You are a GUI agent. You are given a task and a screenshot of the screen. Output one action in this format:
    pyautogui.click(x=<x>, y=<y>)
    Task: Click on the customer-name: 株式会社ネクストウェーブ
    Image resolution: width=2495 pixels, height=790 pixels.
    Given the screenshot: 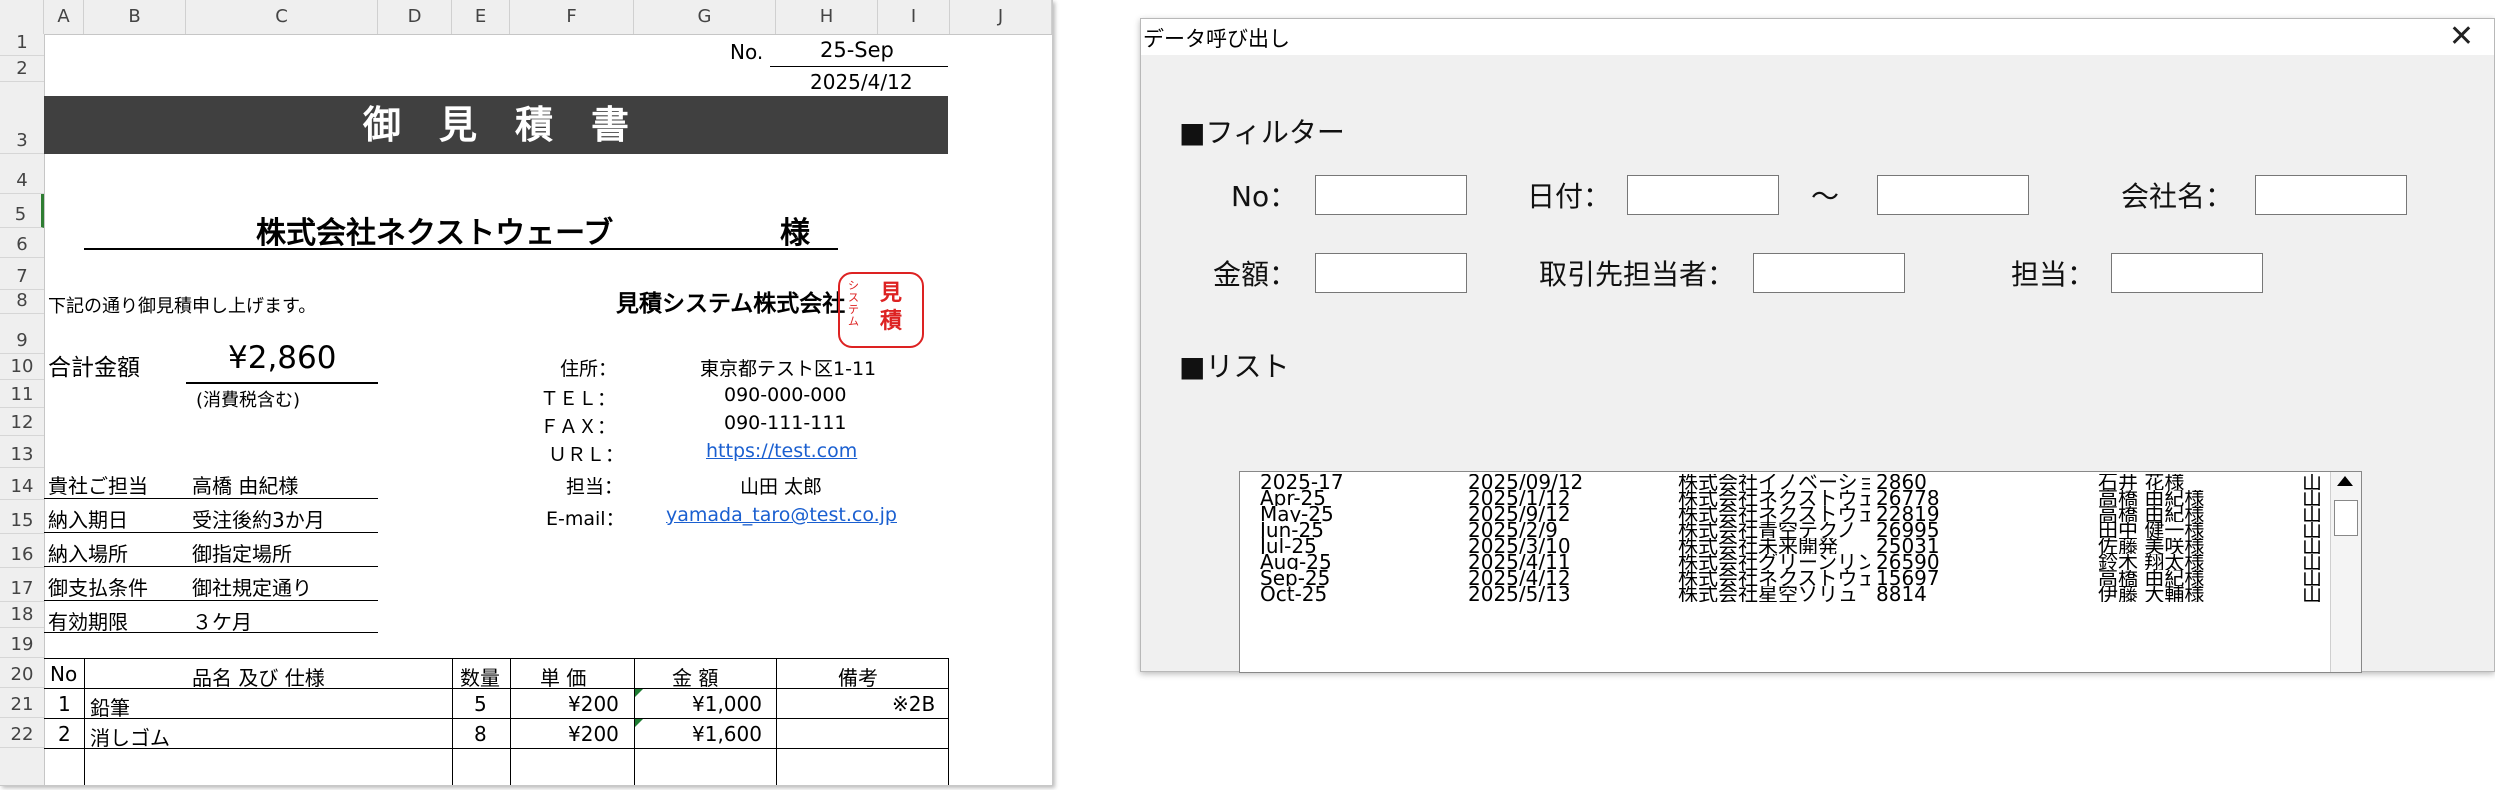 What is the action you would take?
    pyautogui.click(x=435, y=233)
    